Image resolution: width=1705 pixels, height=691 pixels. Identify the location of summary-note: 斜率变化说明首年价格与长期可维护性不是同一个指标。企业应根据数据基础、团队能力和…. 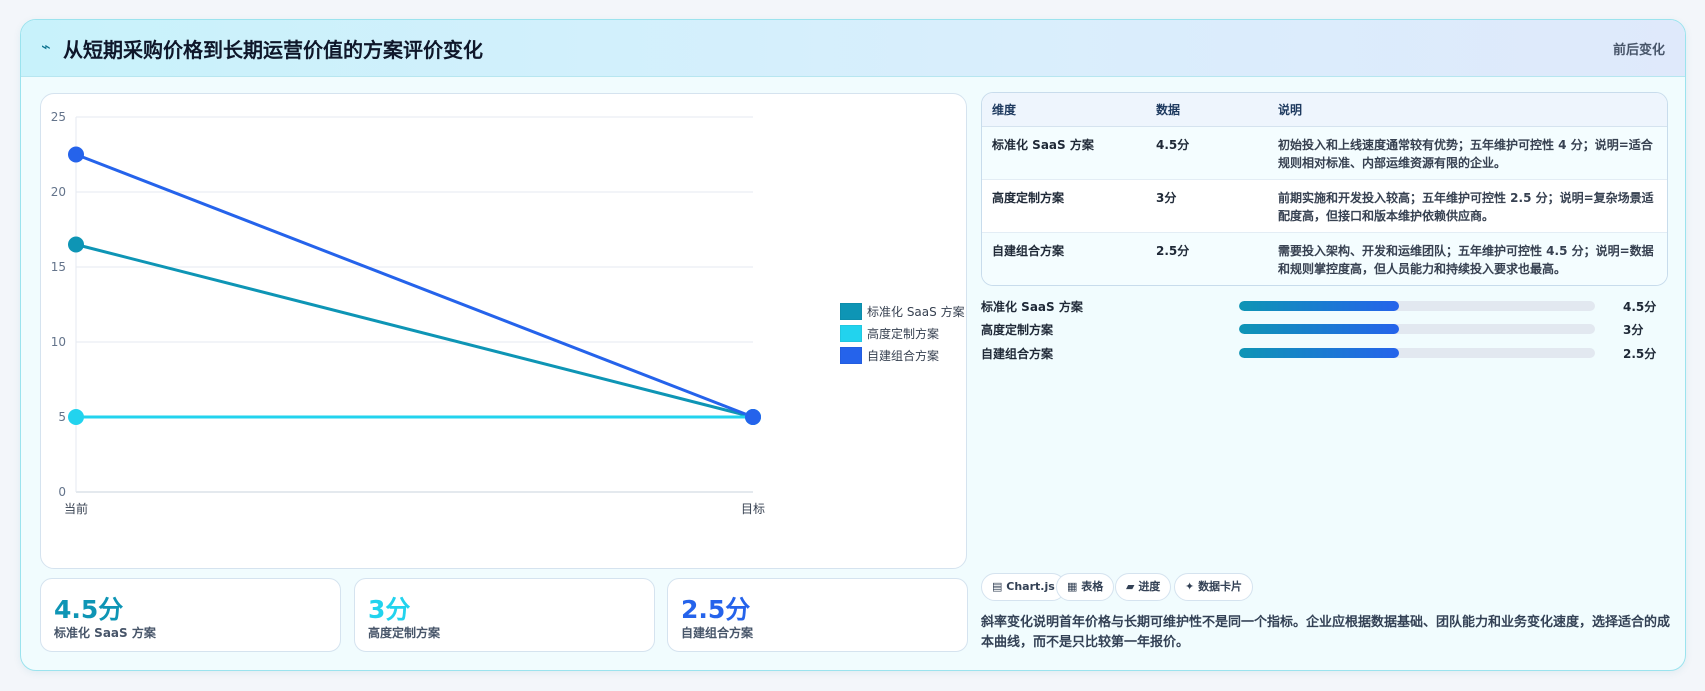
(1326, 632).